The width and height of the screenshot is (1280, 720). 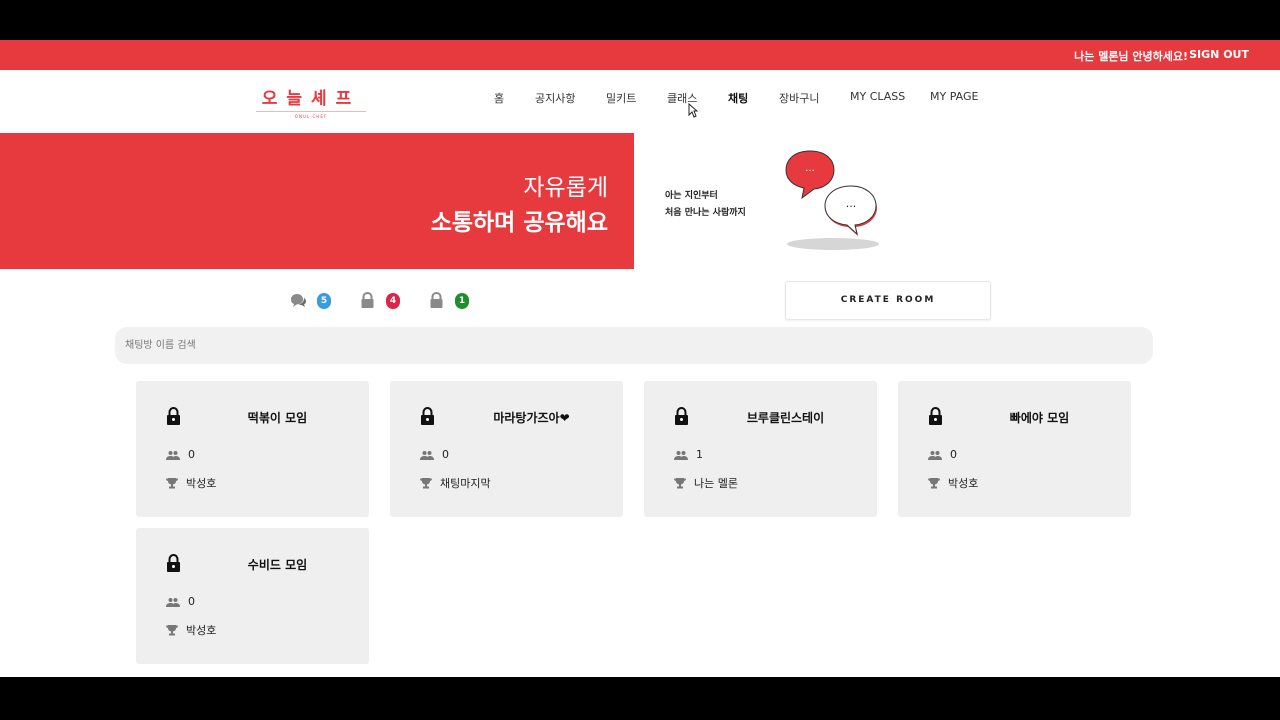 I want to click on room-members: 1, so click(x=688, y=454).